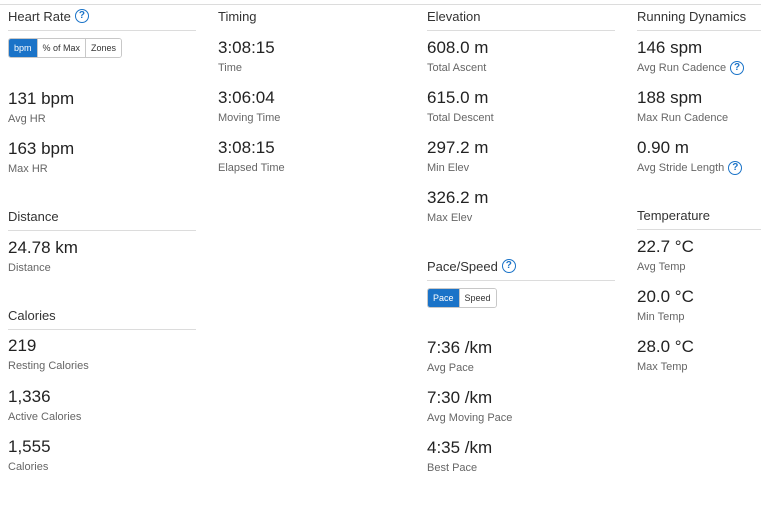 This screenshot has height=505, width=761. Describe the element at coordinates (251, 168) in the screenshot. I see `stat-label: Elapsed Time` at that location.